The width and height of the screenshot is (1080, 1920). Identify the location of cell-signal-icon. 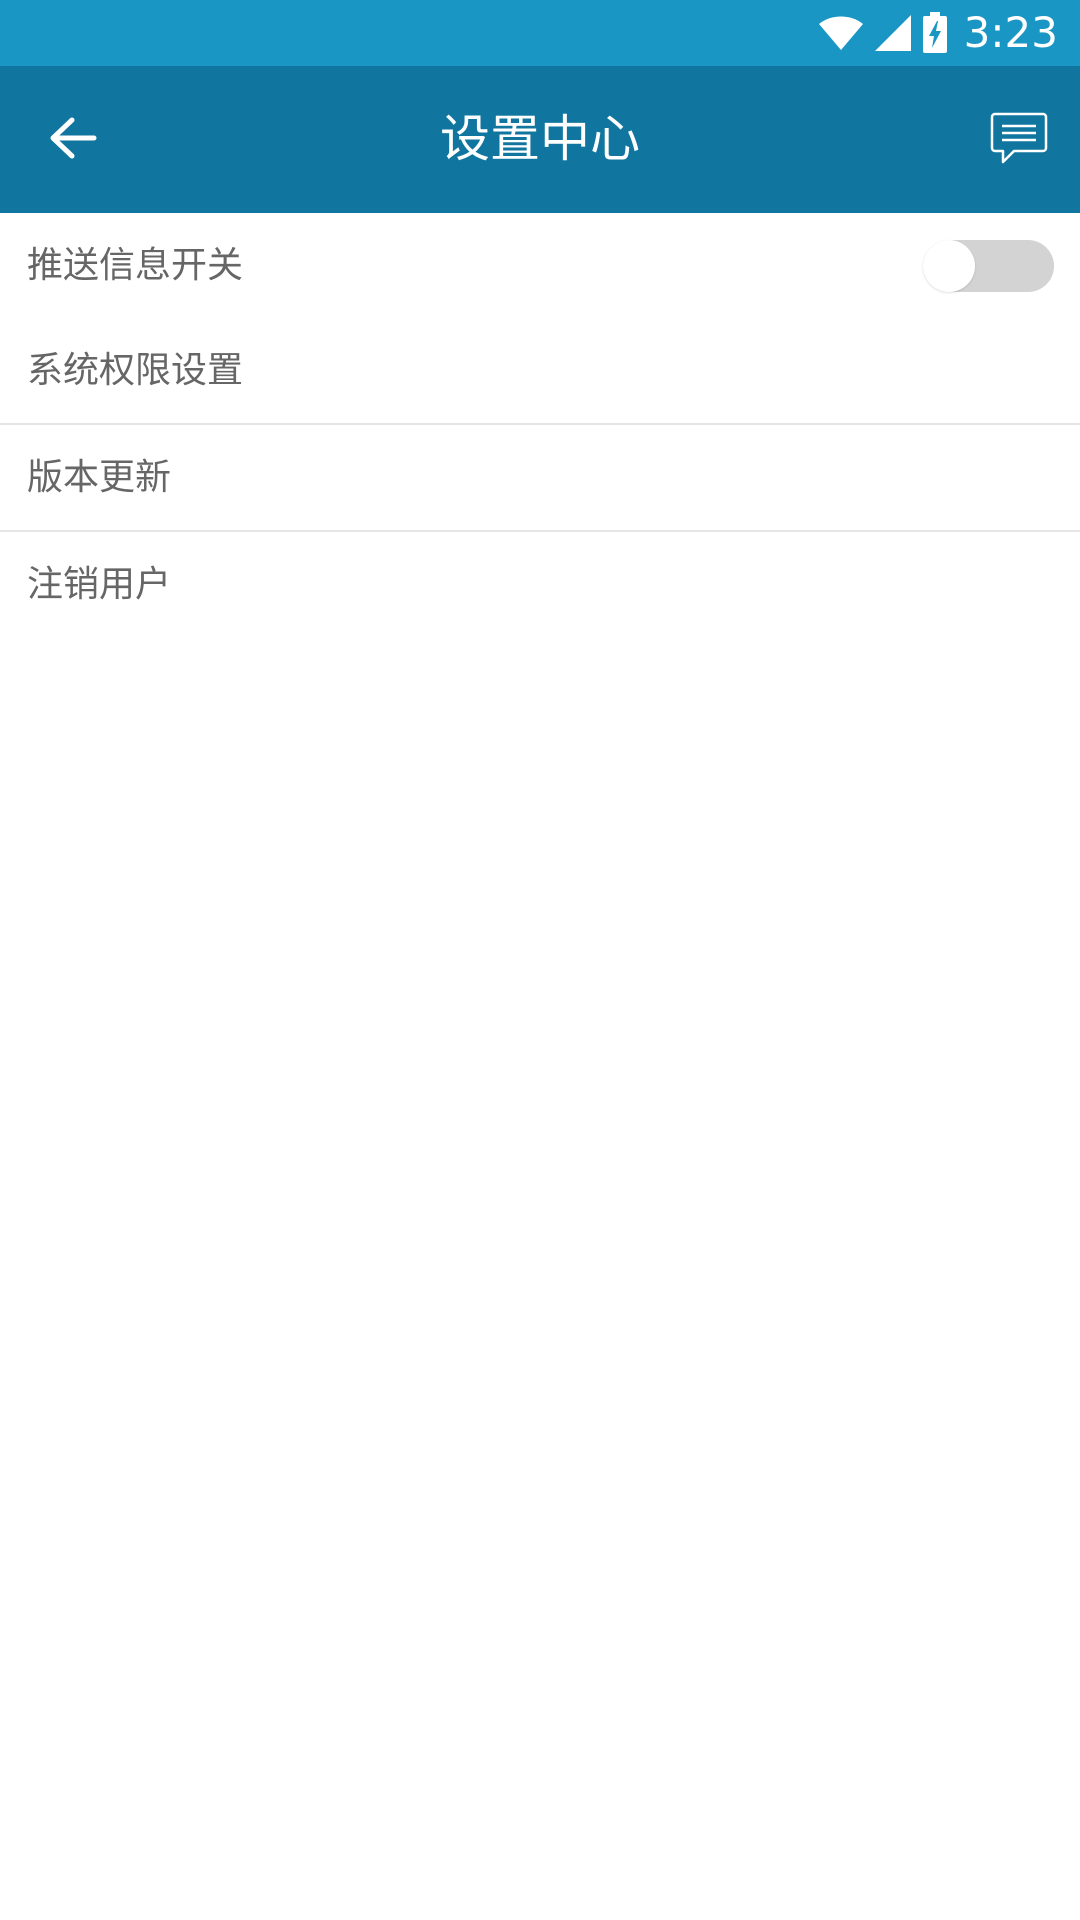
(893, 33).